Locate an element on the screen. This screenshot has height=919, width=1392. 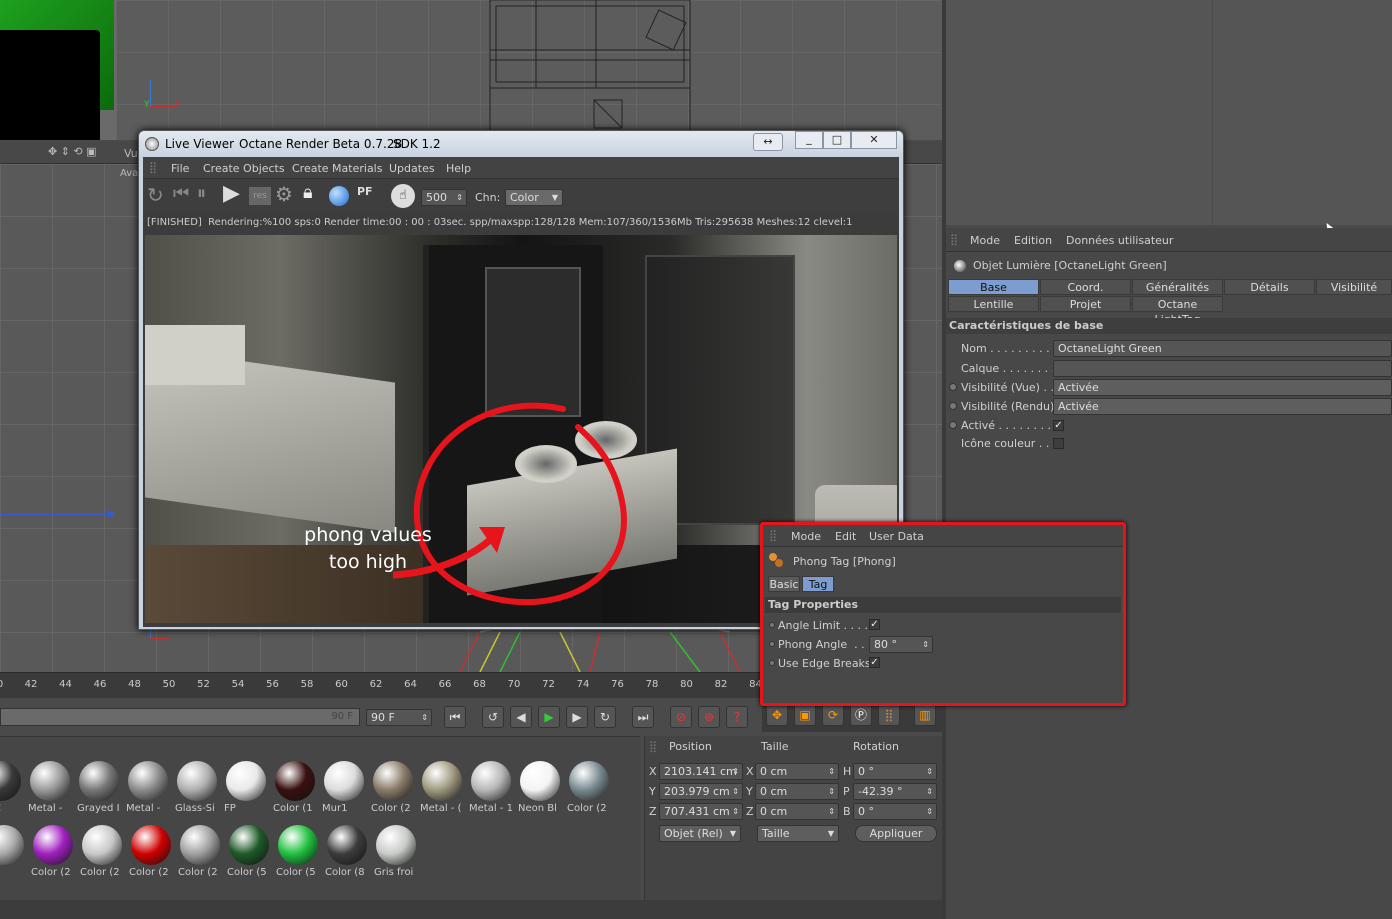
go-start-icon: ⏮ is located at coordinates (455, 717).